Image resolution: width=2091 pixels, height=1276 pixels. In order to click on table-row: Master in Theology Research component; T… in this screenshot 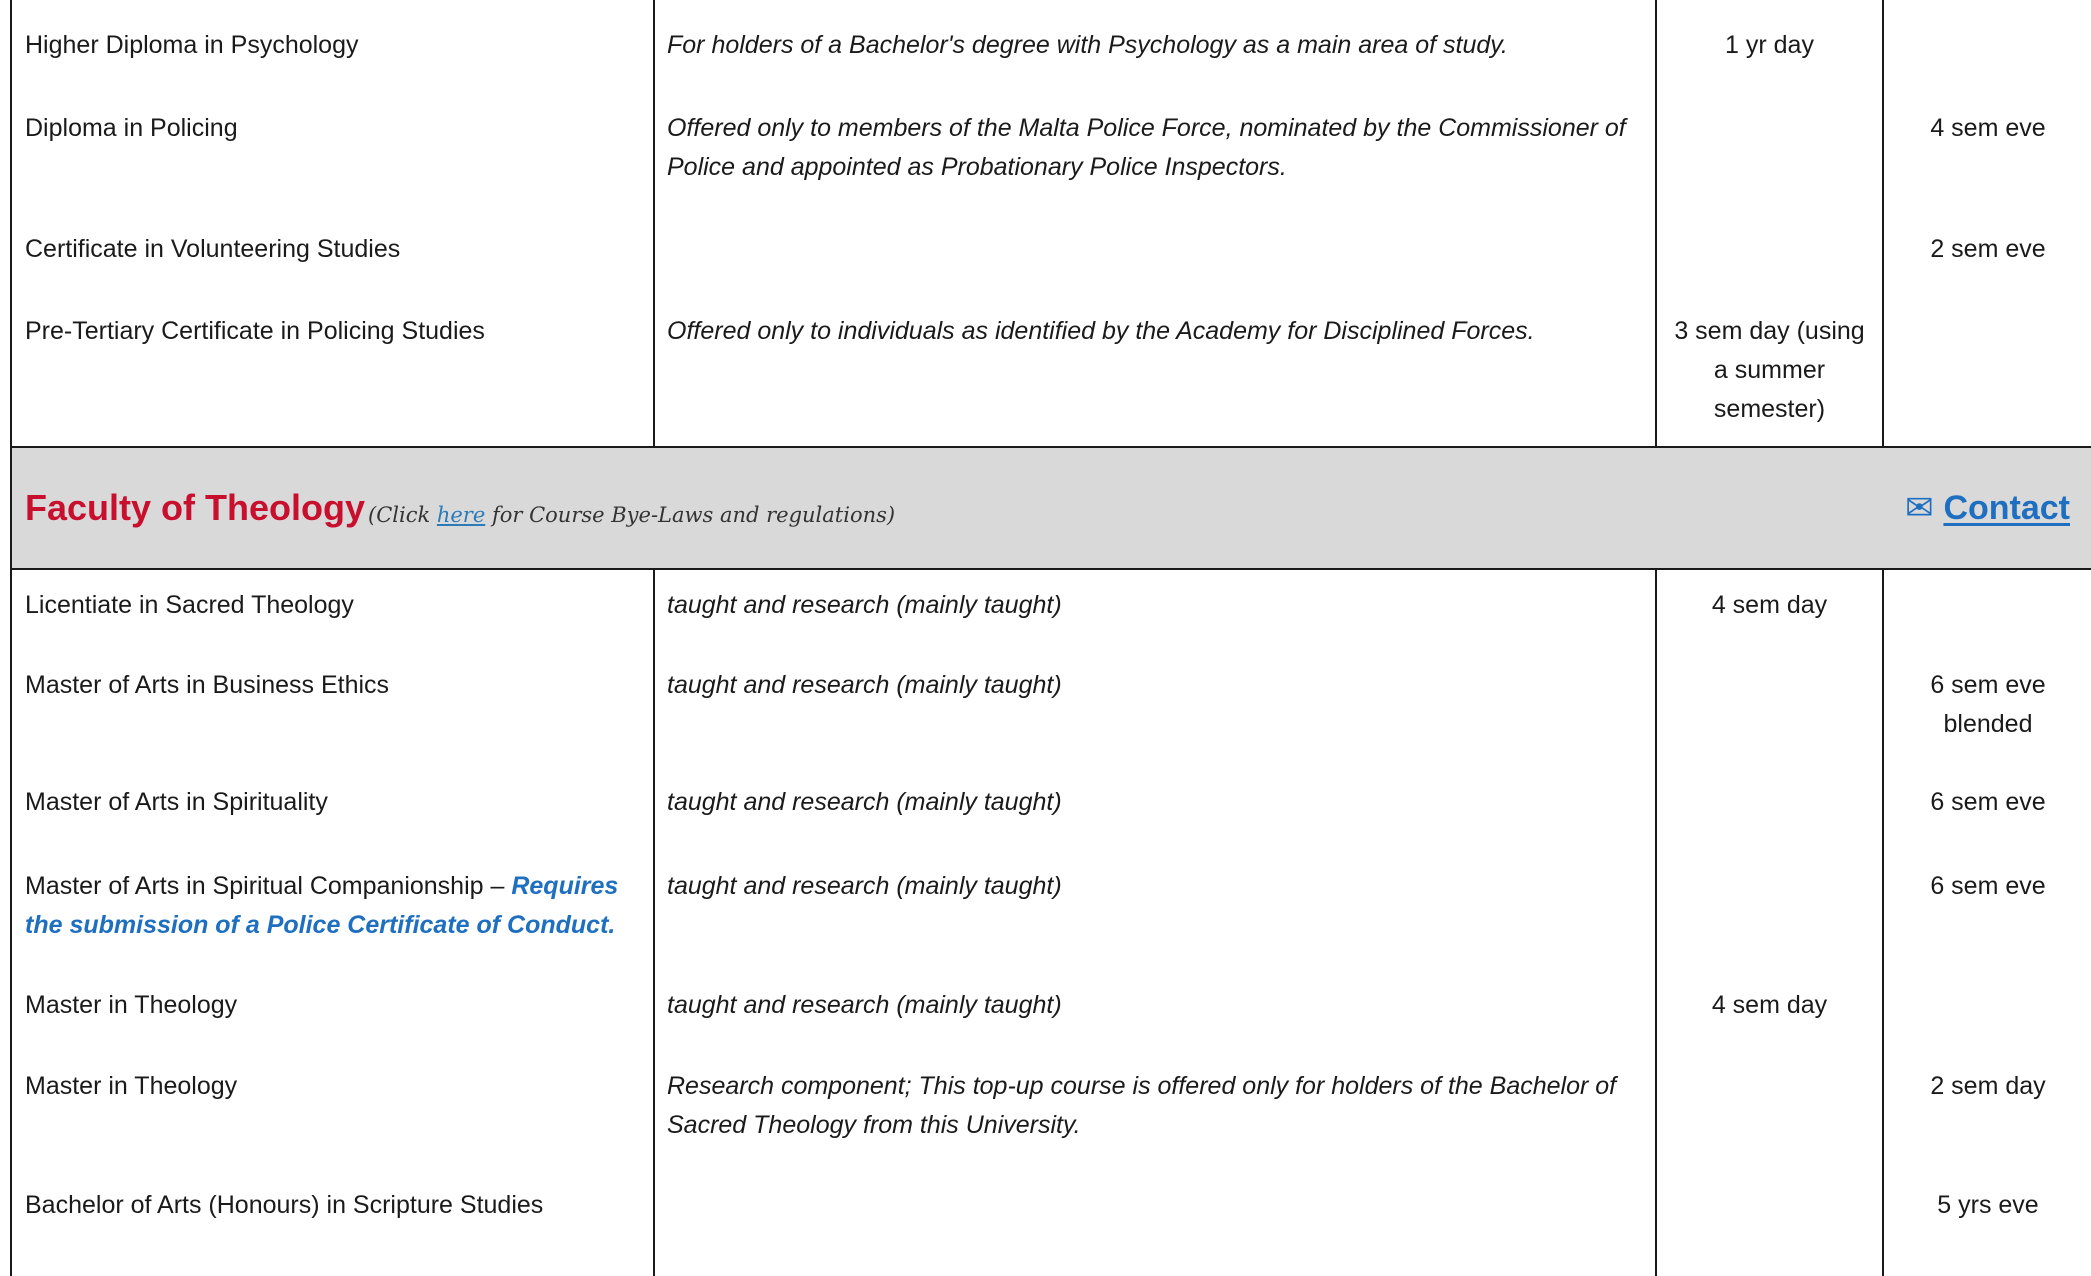, I will do `click(1050, 1118)`.